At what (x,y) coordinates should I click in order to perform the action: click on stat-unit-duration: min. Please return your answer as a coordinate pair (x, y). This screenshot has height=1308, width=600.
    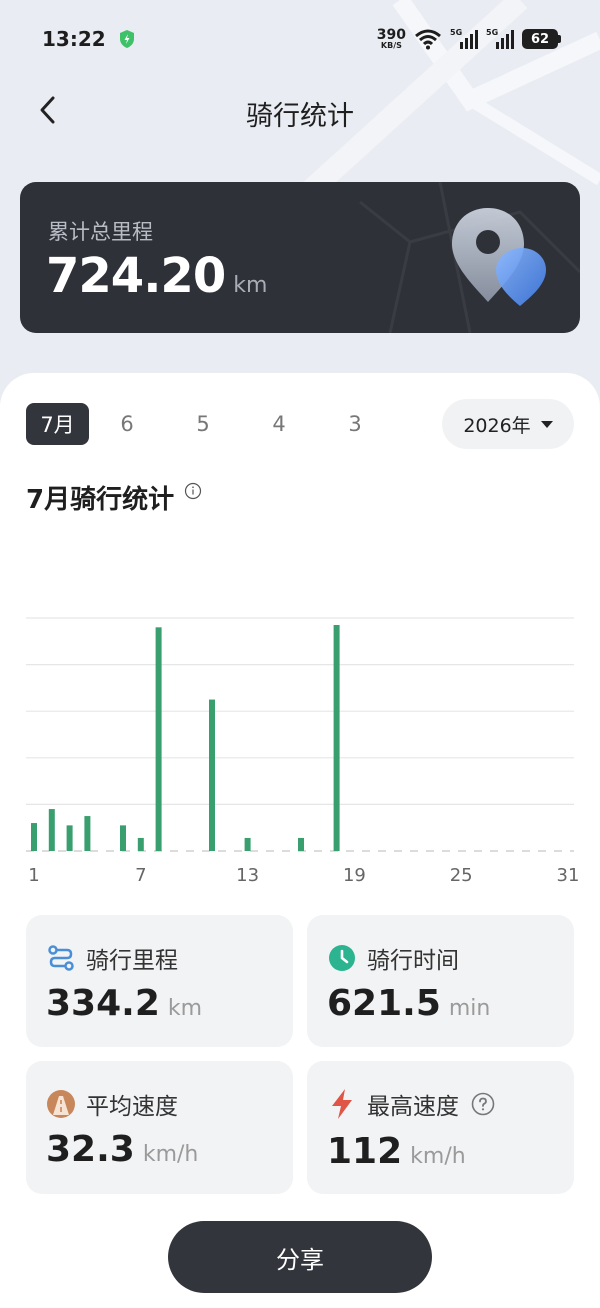
    Looking at the image, I should click on (469, 1008).